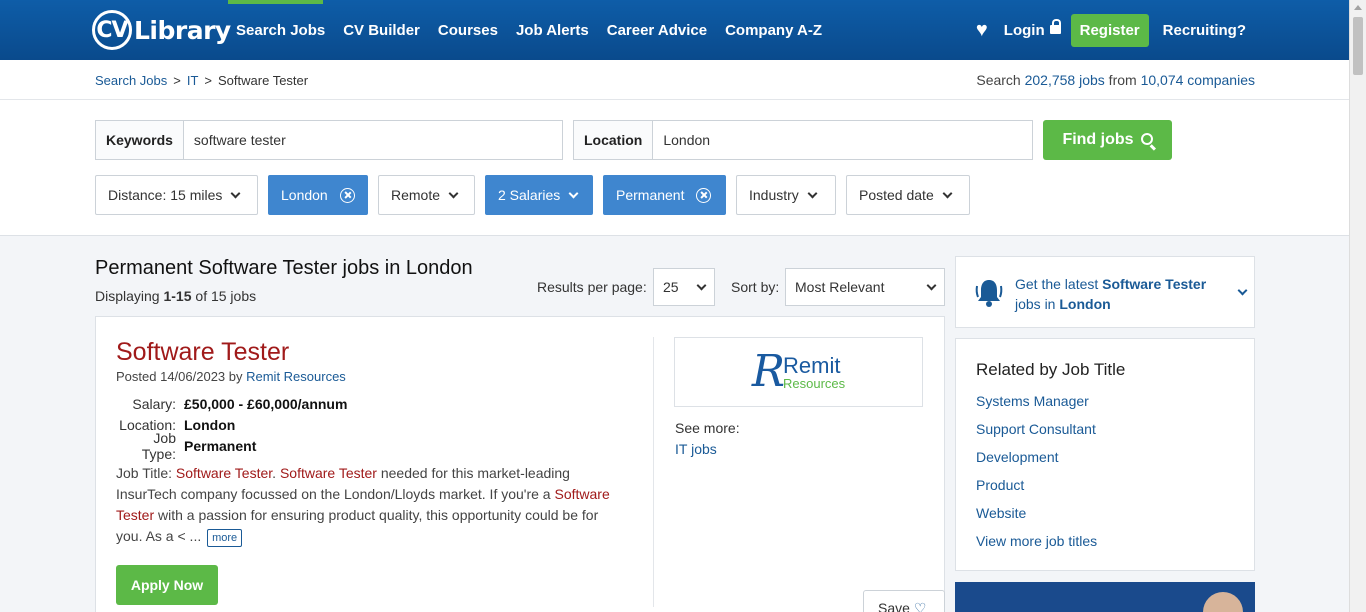  Describe the element at coordinates (840, 287) in the screenshot. I see `sort-by-value: Most Relevant` at that location.